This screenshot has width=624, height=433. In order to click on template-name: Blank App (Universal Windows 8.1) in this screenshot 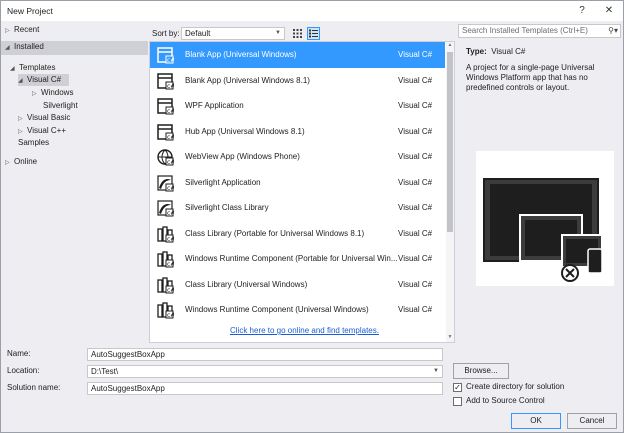, I will do `click(247, 80)`.